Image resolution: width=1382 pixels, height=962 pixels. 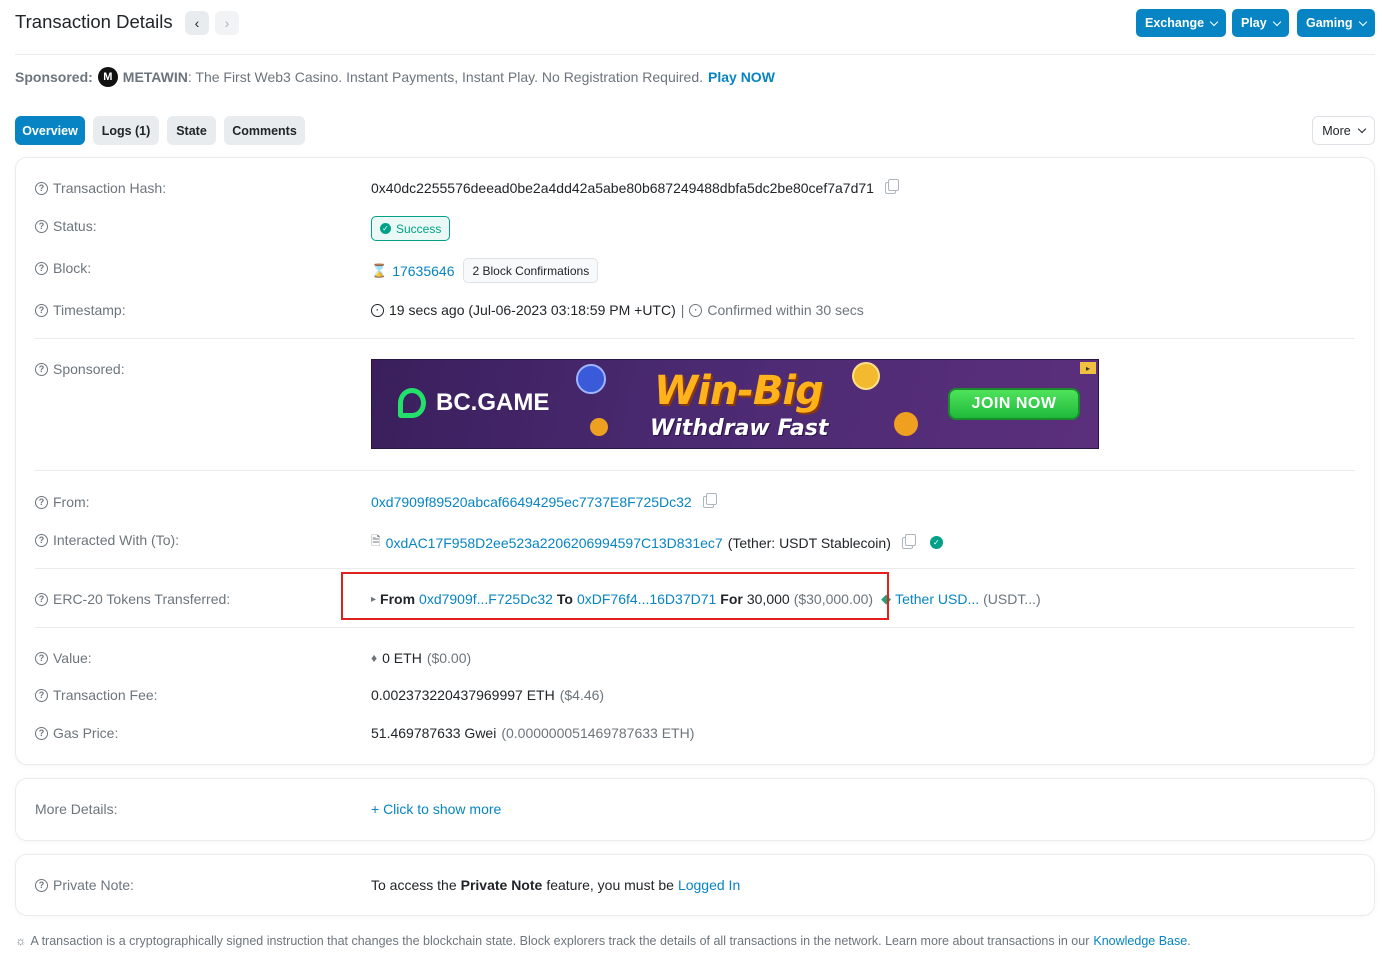 What do you see at coordinates (591, 379) in the screenshot?
I see `ethereum-coin-icon` at bounding box center [591, 379].